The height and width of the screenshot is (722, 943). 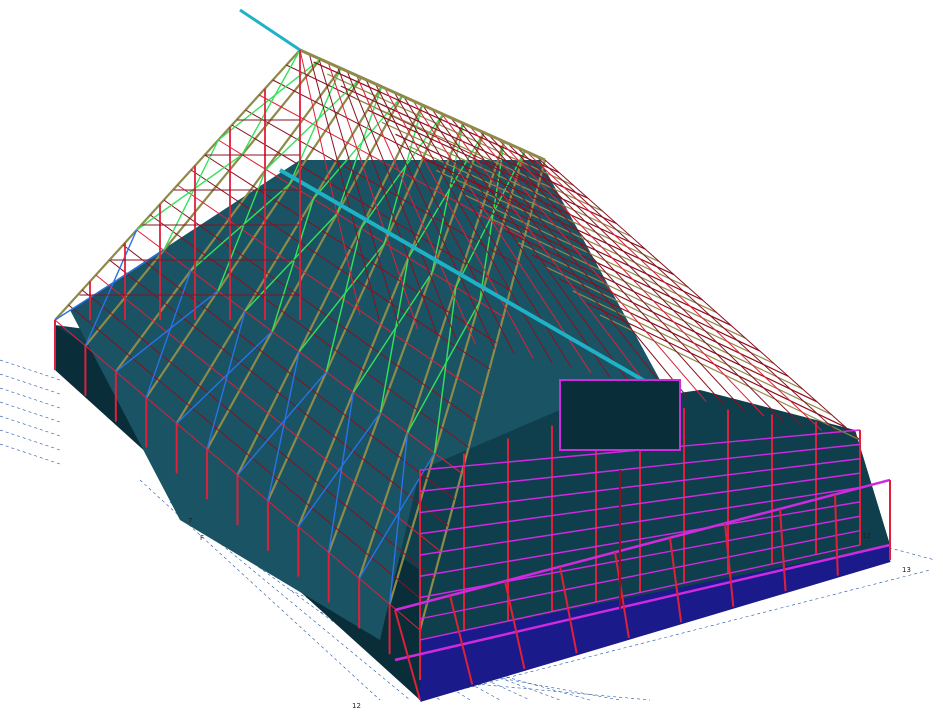 I want to click on grid-label-12-bottom: 12, so click(x=356, y=706).